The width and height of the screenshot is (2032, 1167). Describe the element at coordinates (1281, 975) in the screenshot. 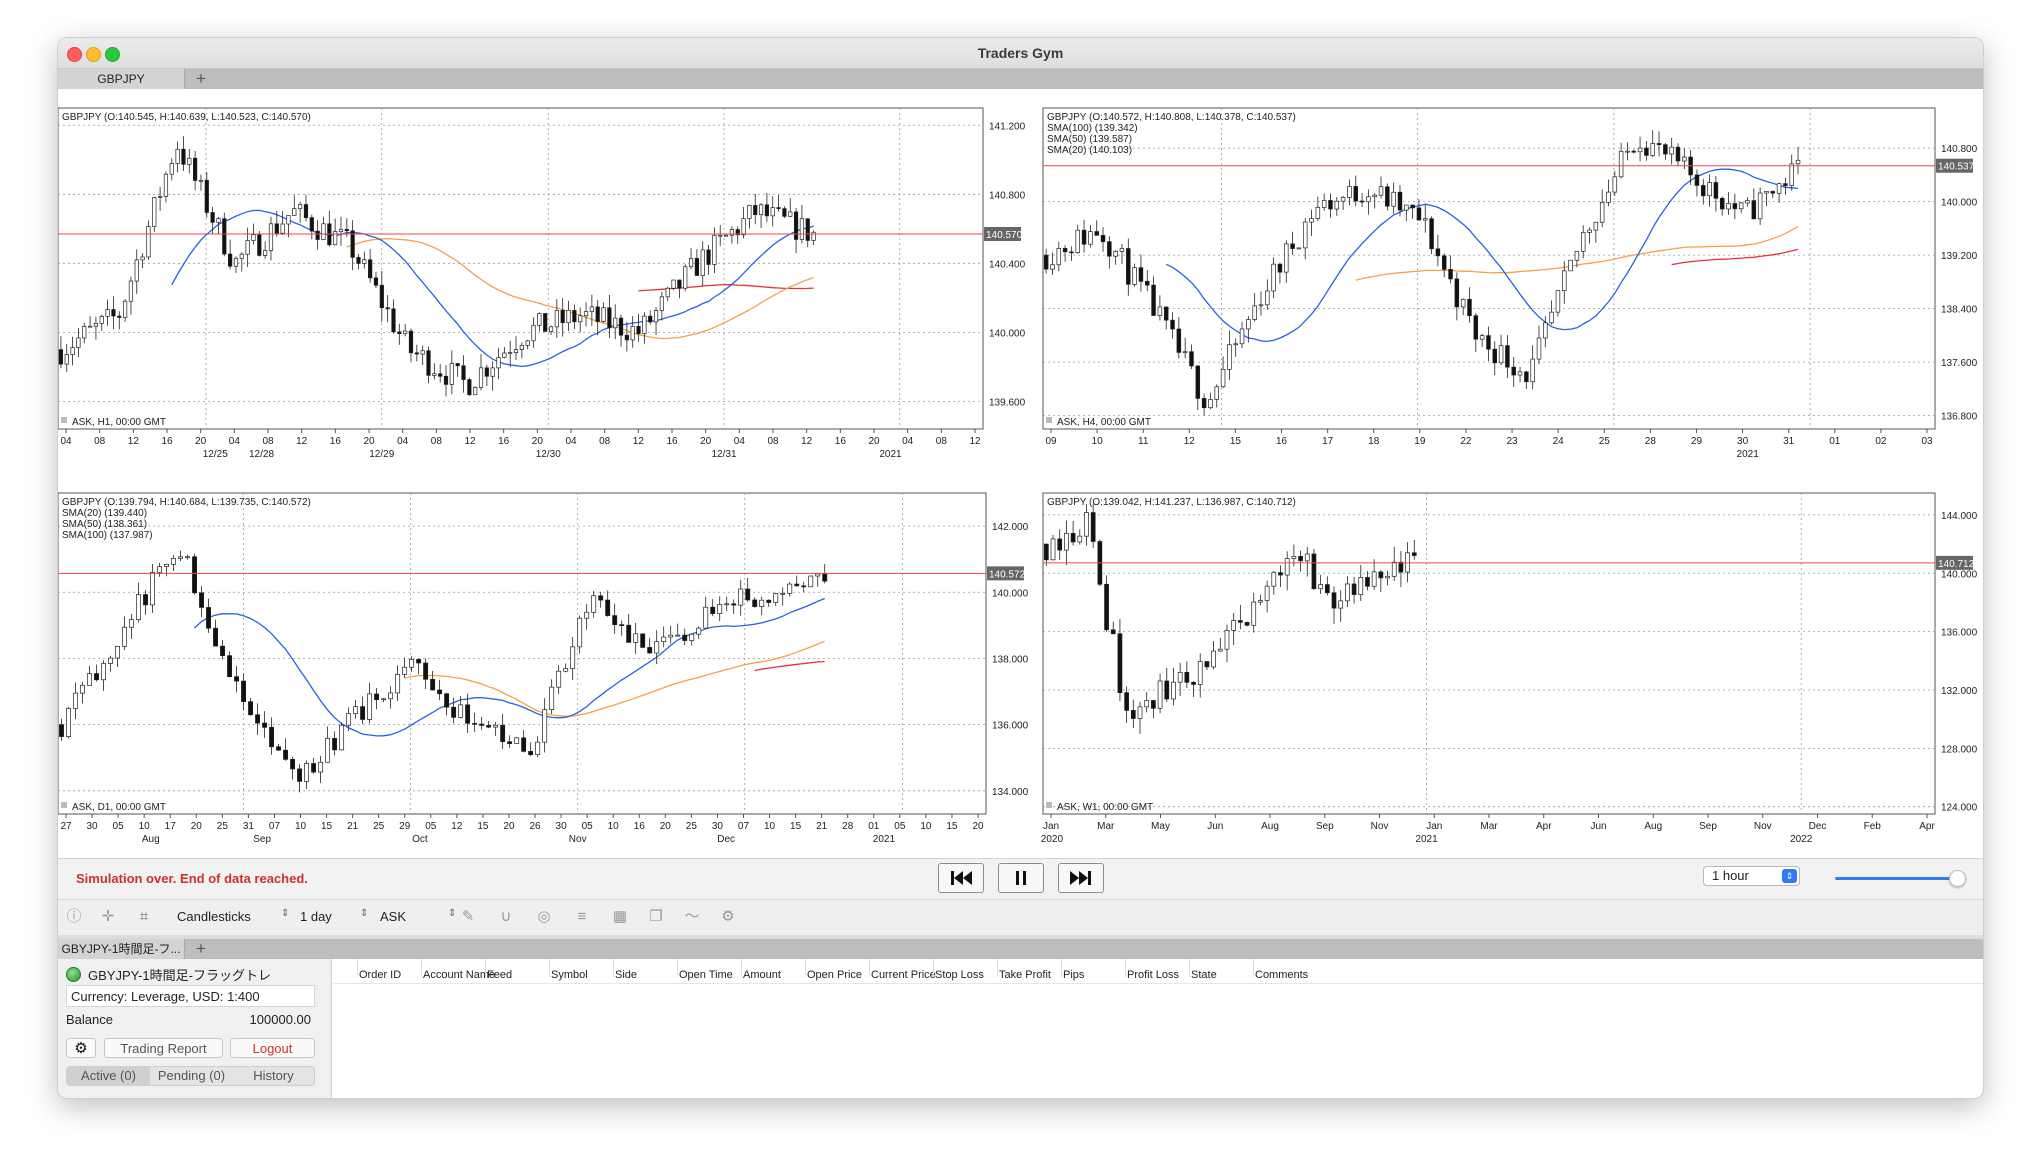

I see `column-header: Comments` at that location.